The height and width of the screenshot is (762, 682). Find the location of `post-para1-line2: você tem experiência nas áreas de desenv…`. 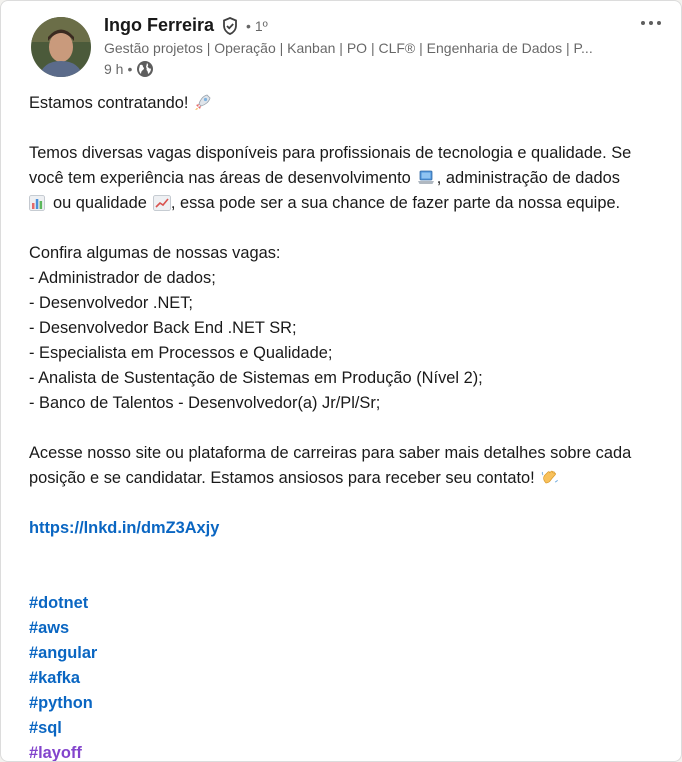

post-para1-line2: você tem experiência nas áreas de desenv… is located at coordinates (349, 178).